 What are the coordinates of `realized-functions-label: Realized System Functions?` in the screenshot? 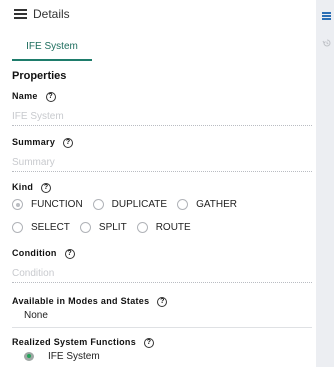 It's located at (83, 342).